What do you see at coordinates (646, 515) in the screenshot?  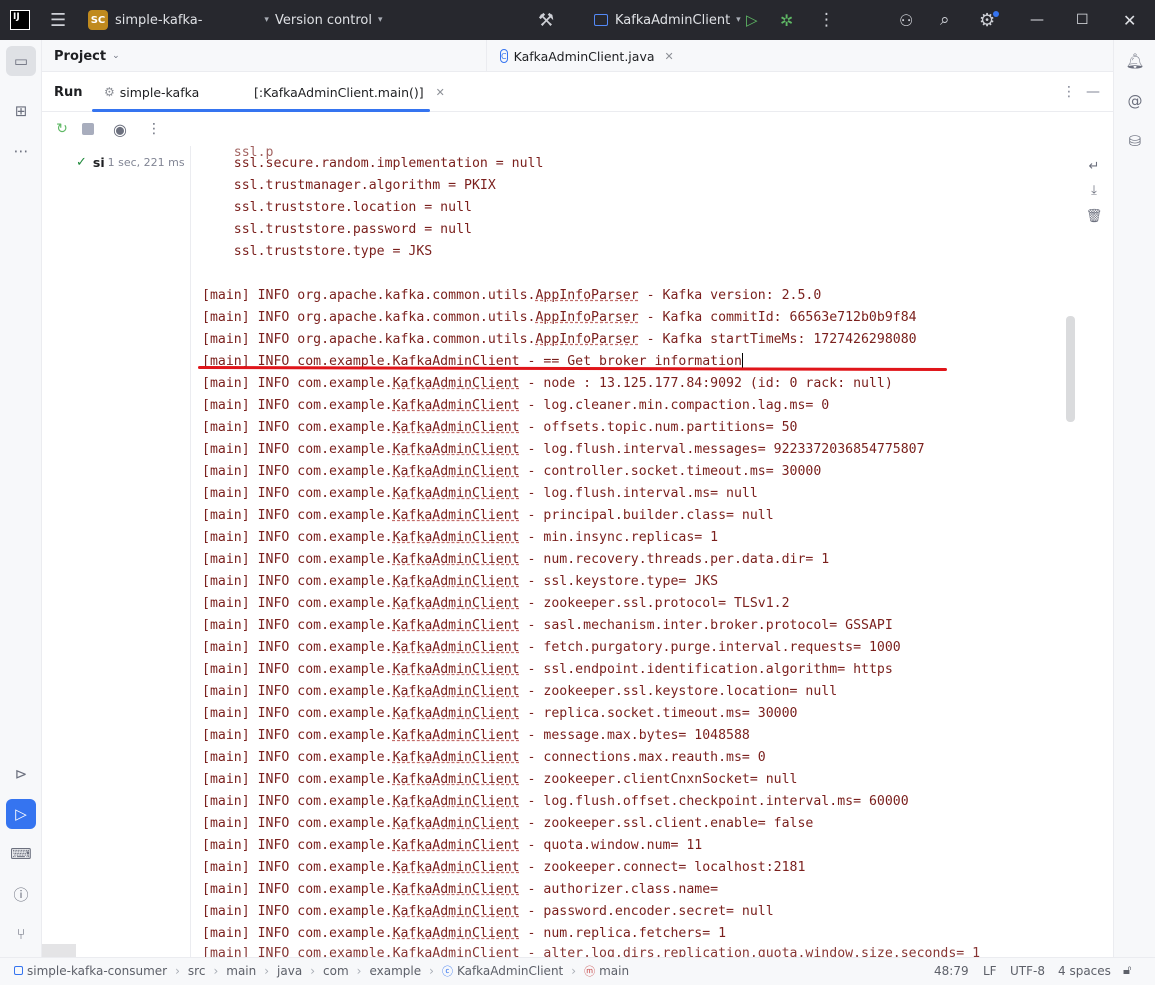 I see `console-text: - principal.builder.class= null` at bounding box center [646, 515].